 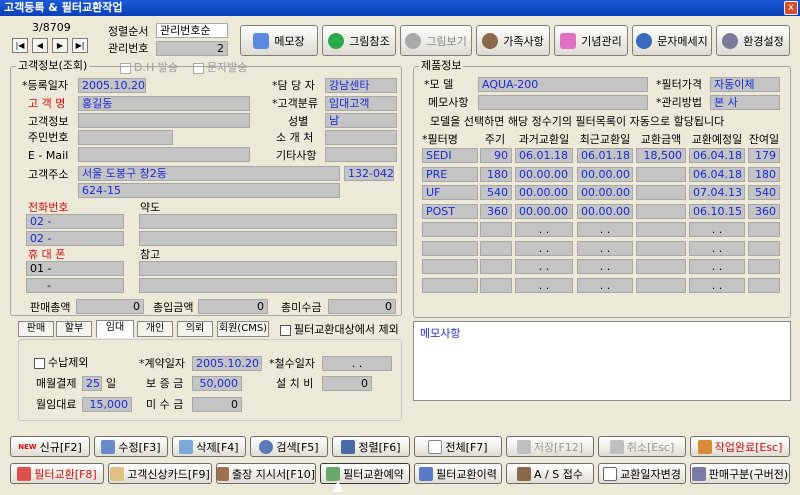 I want to click on rent-field: 15,000, so click(x=107, y=404).